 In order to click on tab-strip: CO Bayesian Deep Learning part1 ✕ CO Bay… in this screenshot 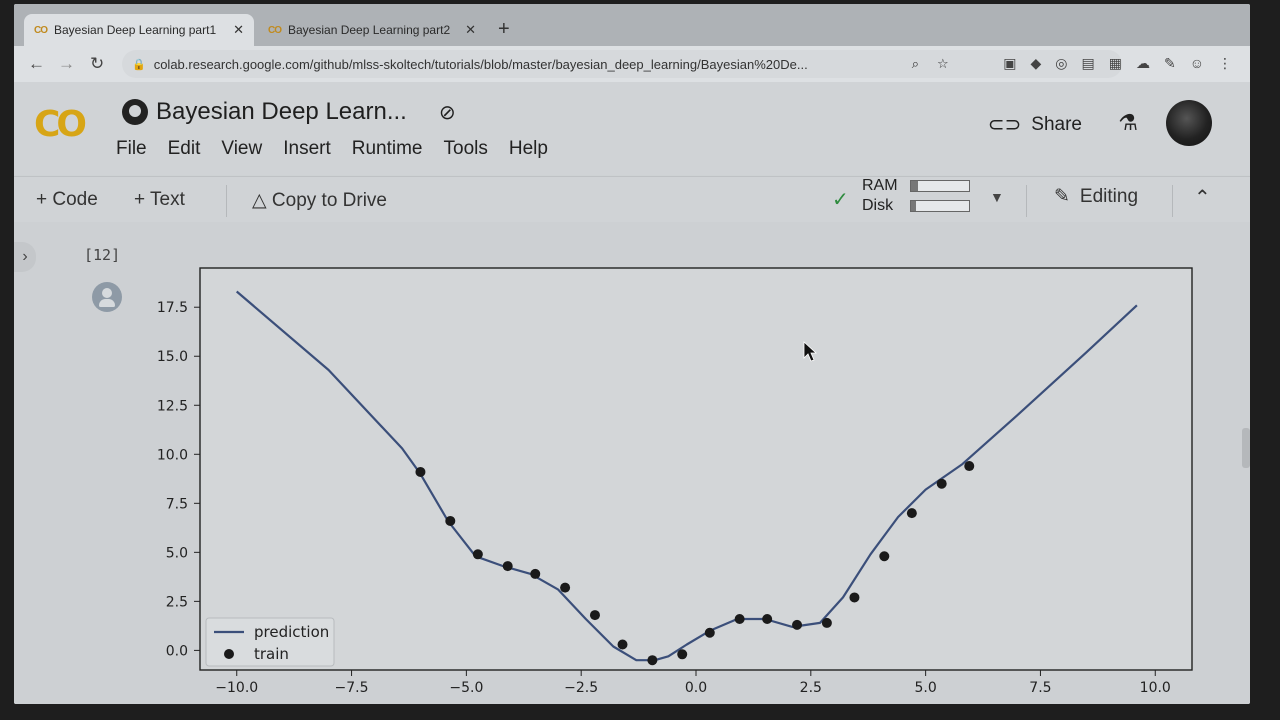, I will do `click(632, 25)`.